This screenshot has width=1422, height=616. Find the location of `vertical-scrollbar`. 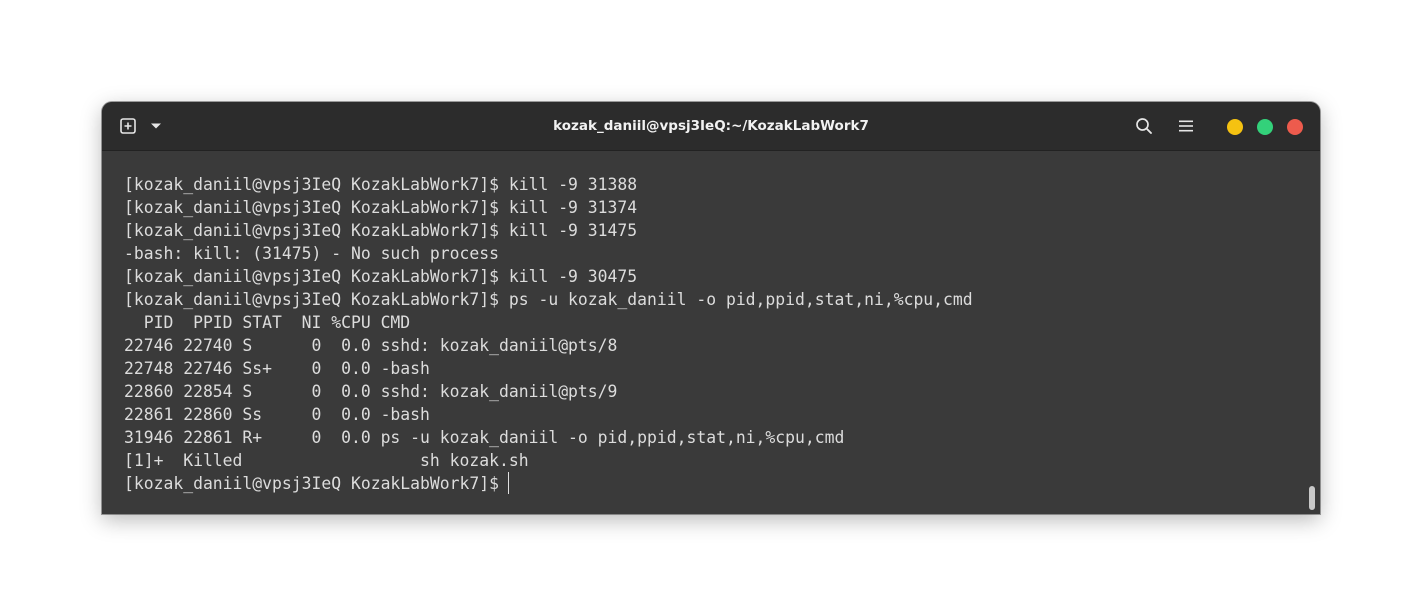

vertical-scrollbar is located at coordinates (1312, 332).